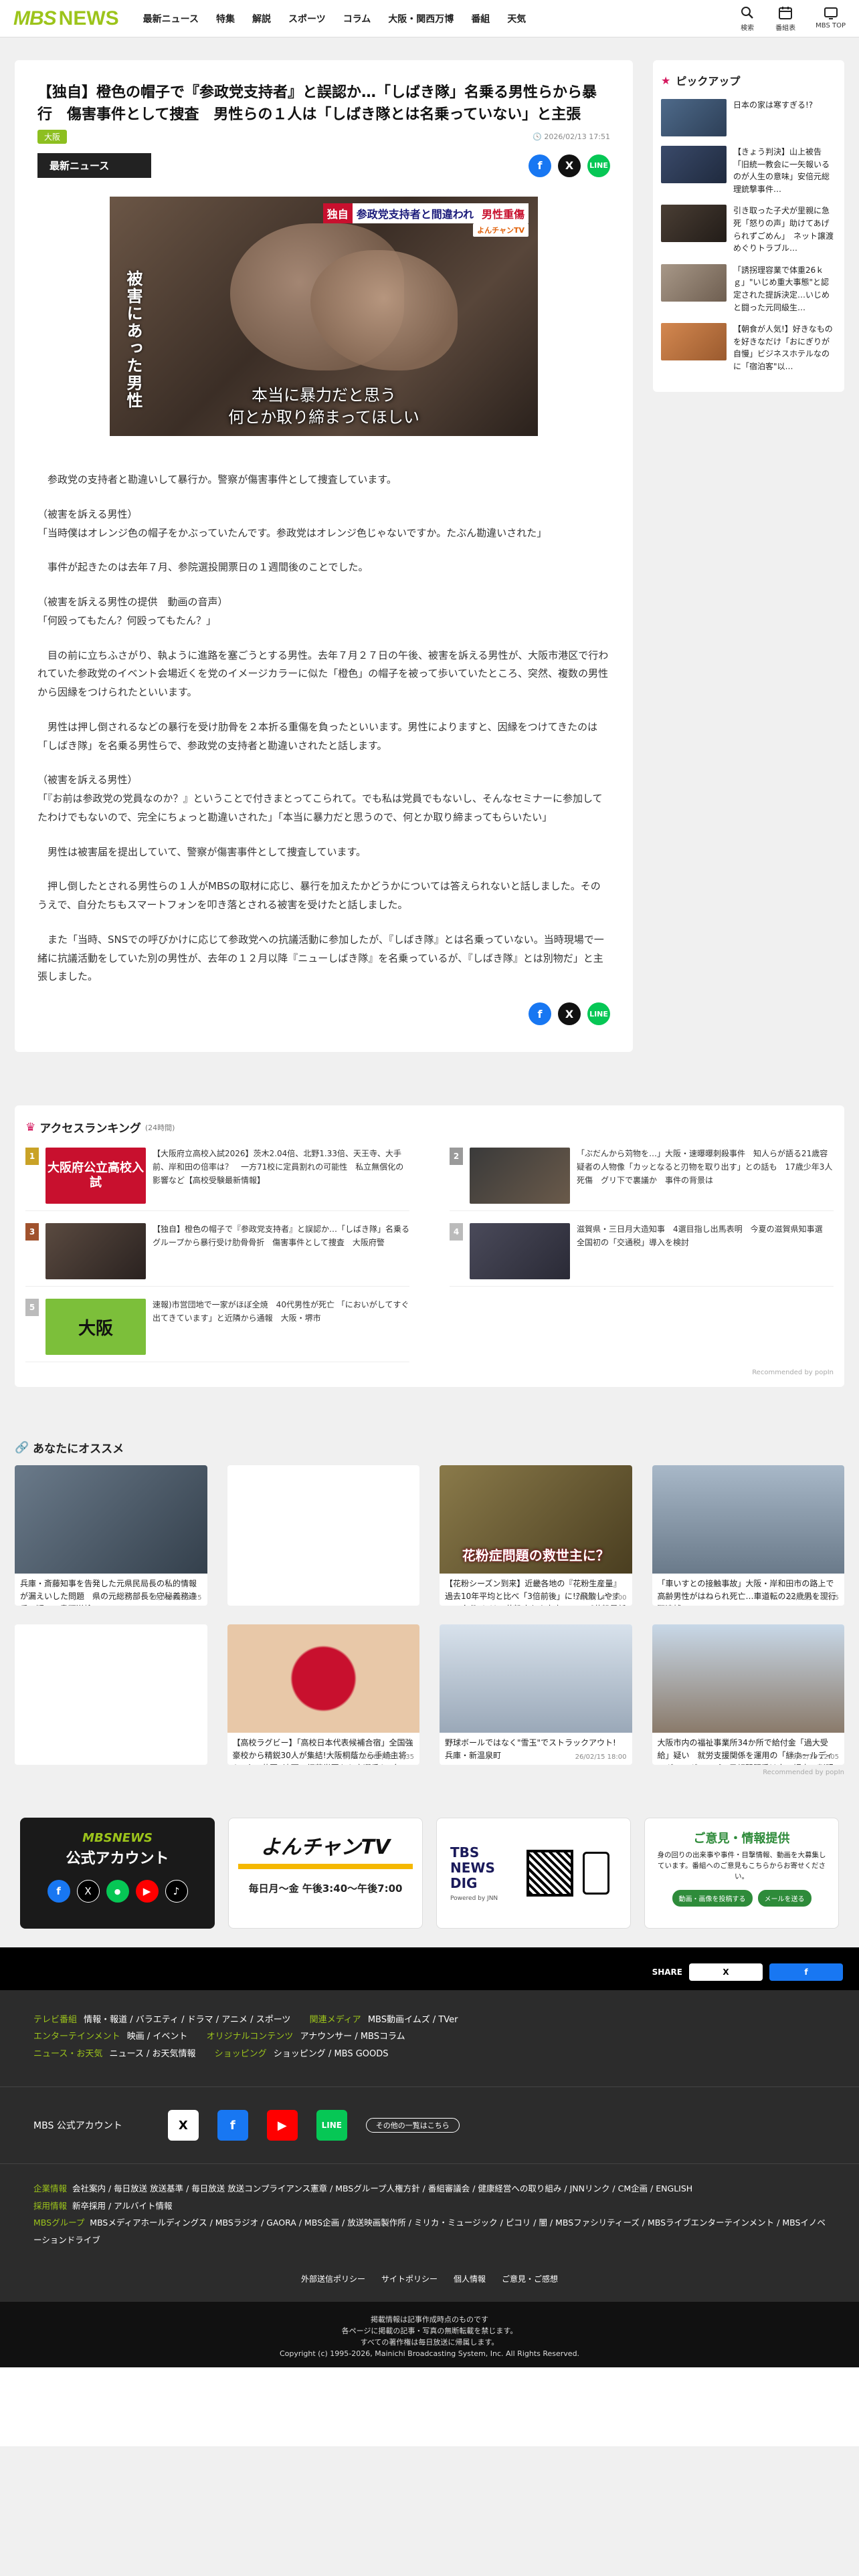 The width and height of the screenshot is (859, 2576). What do you see at coordinates (481, 18) in the screenshot?
I see `nav-programs: 番組` at bounding box center [481, 18].